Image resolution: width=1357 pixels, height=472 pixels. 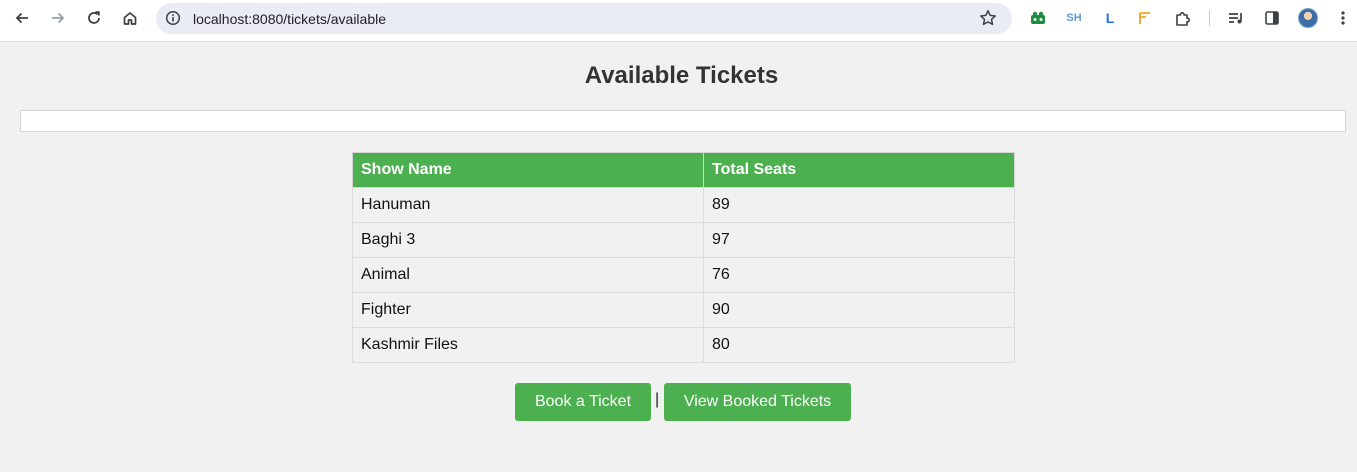 I want to click on extension-orange-icon, so click(x=1145, y=18).